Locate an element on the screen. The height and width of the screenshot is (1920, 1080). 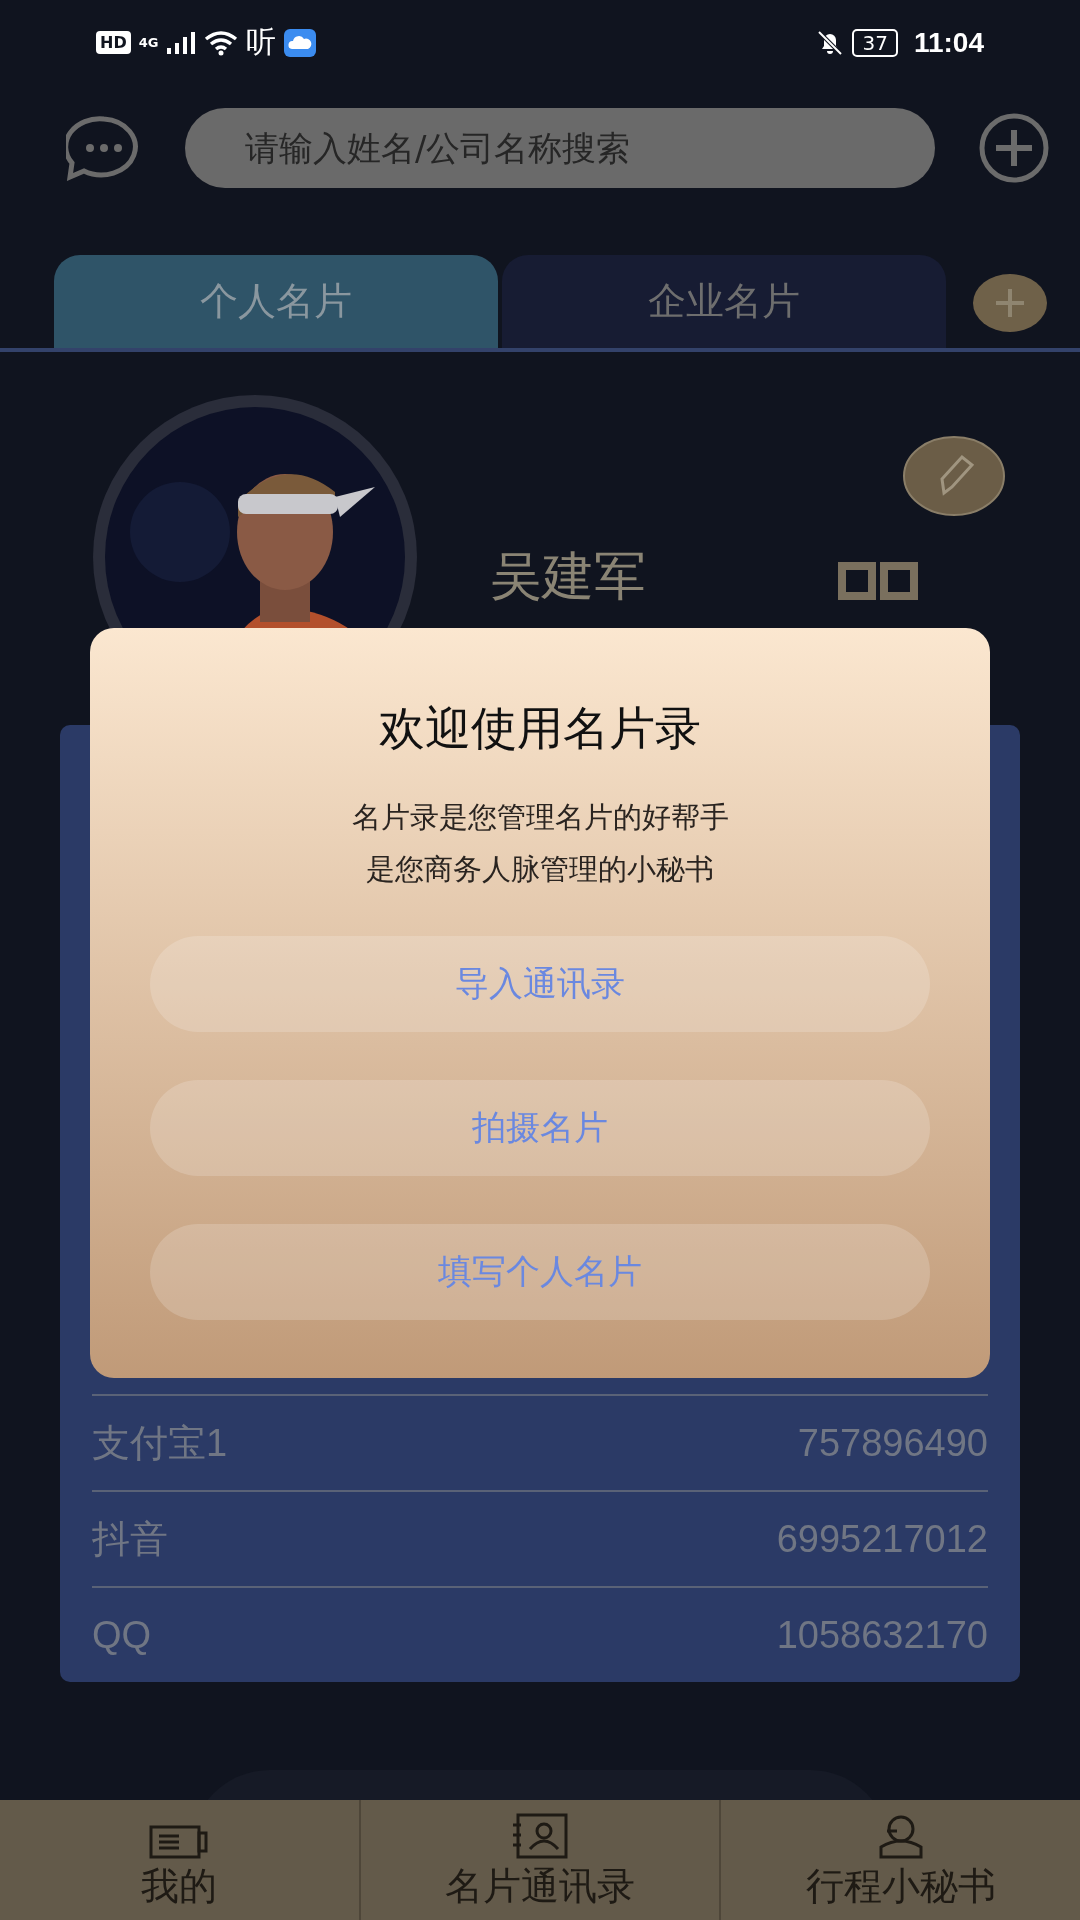
row-value: 757896490 is located at coordinates (892, 1443).